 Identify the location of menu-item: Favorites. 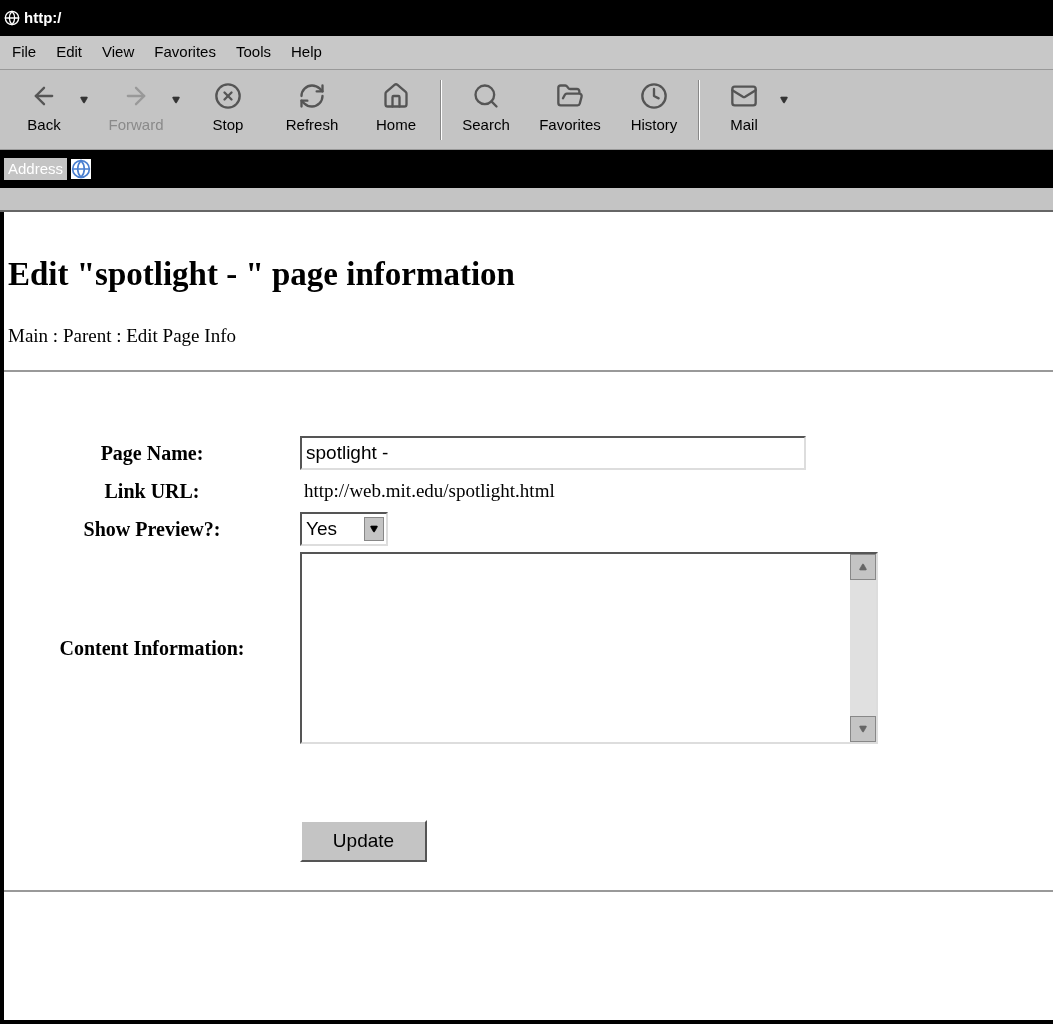
(185, 52).